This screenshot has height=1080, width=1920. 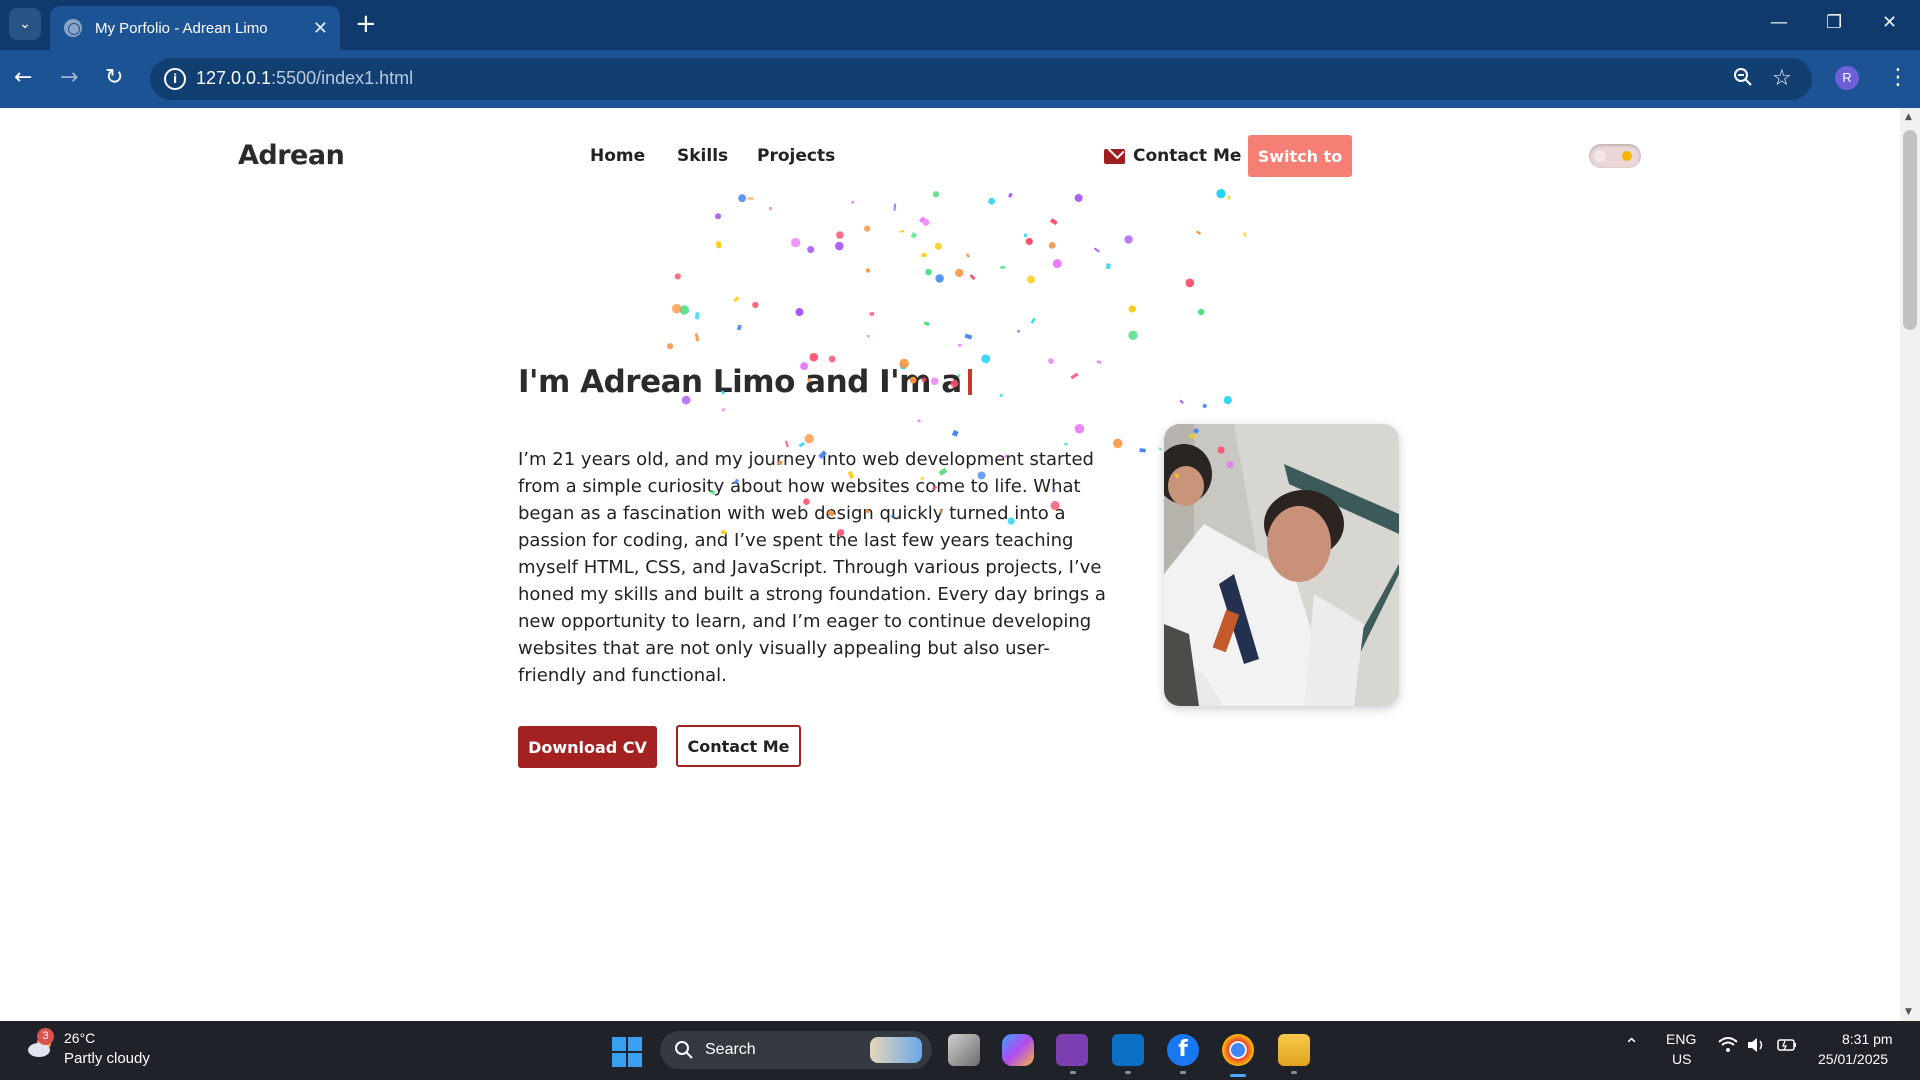 I want to click on profile-avatar: R, so click(x=1847, y=78).